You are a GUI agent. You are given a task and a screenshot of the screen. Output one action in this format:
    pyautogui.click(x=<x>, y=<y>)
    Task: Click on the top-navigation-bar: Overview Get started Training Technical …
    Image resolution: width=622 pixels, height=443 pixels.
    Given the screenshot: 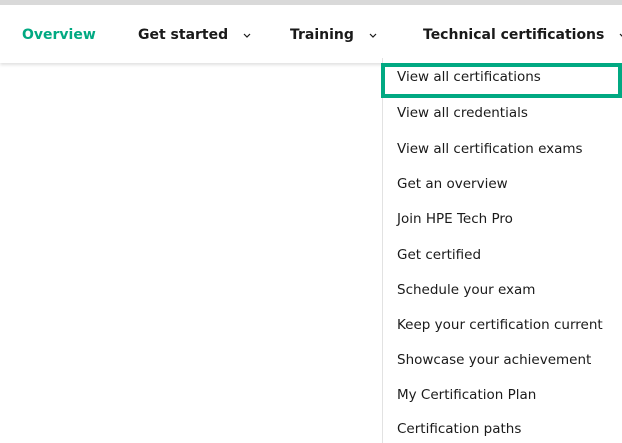 What is the action you would take?
    pyautogui.click(x=311, y=31)
    